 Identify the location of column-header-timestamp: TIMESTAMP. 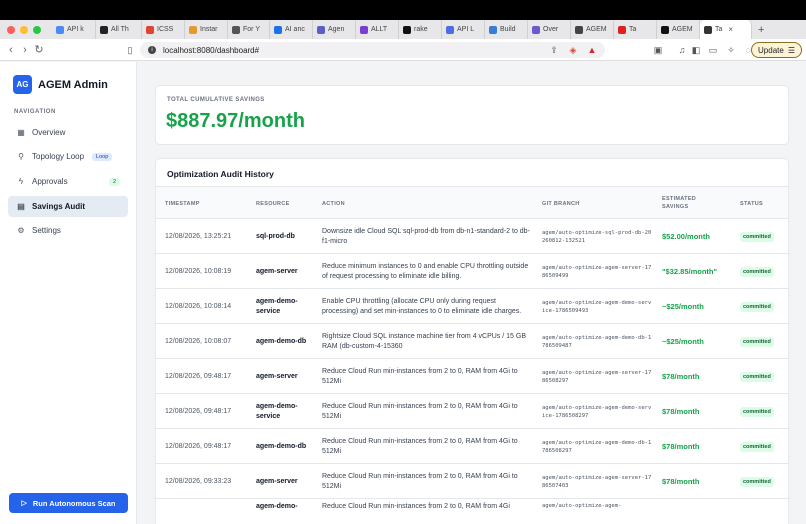
(182, 204).